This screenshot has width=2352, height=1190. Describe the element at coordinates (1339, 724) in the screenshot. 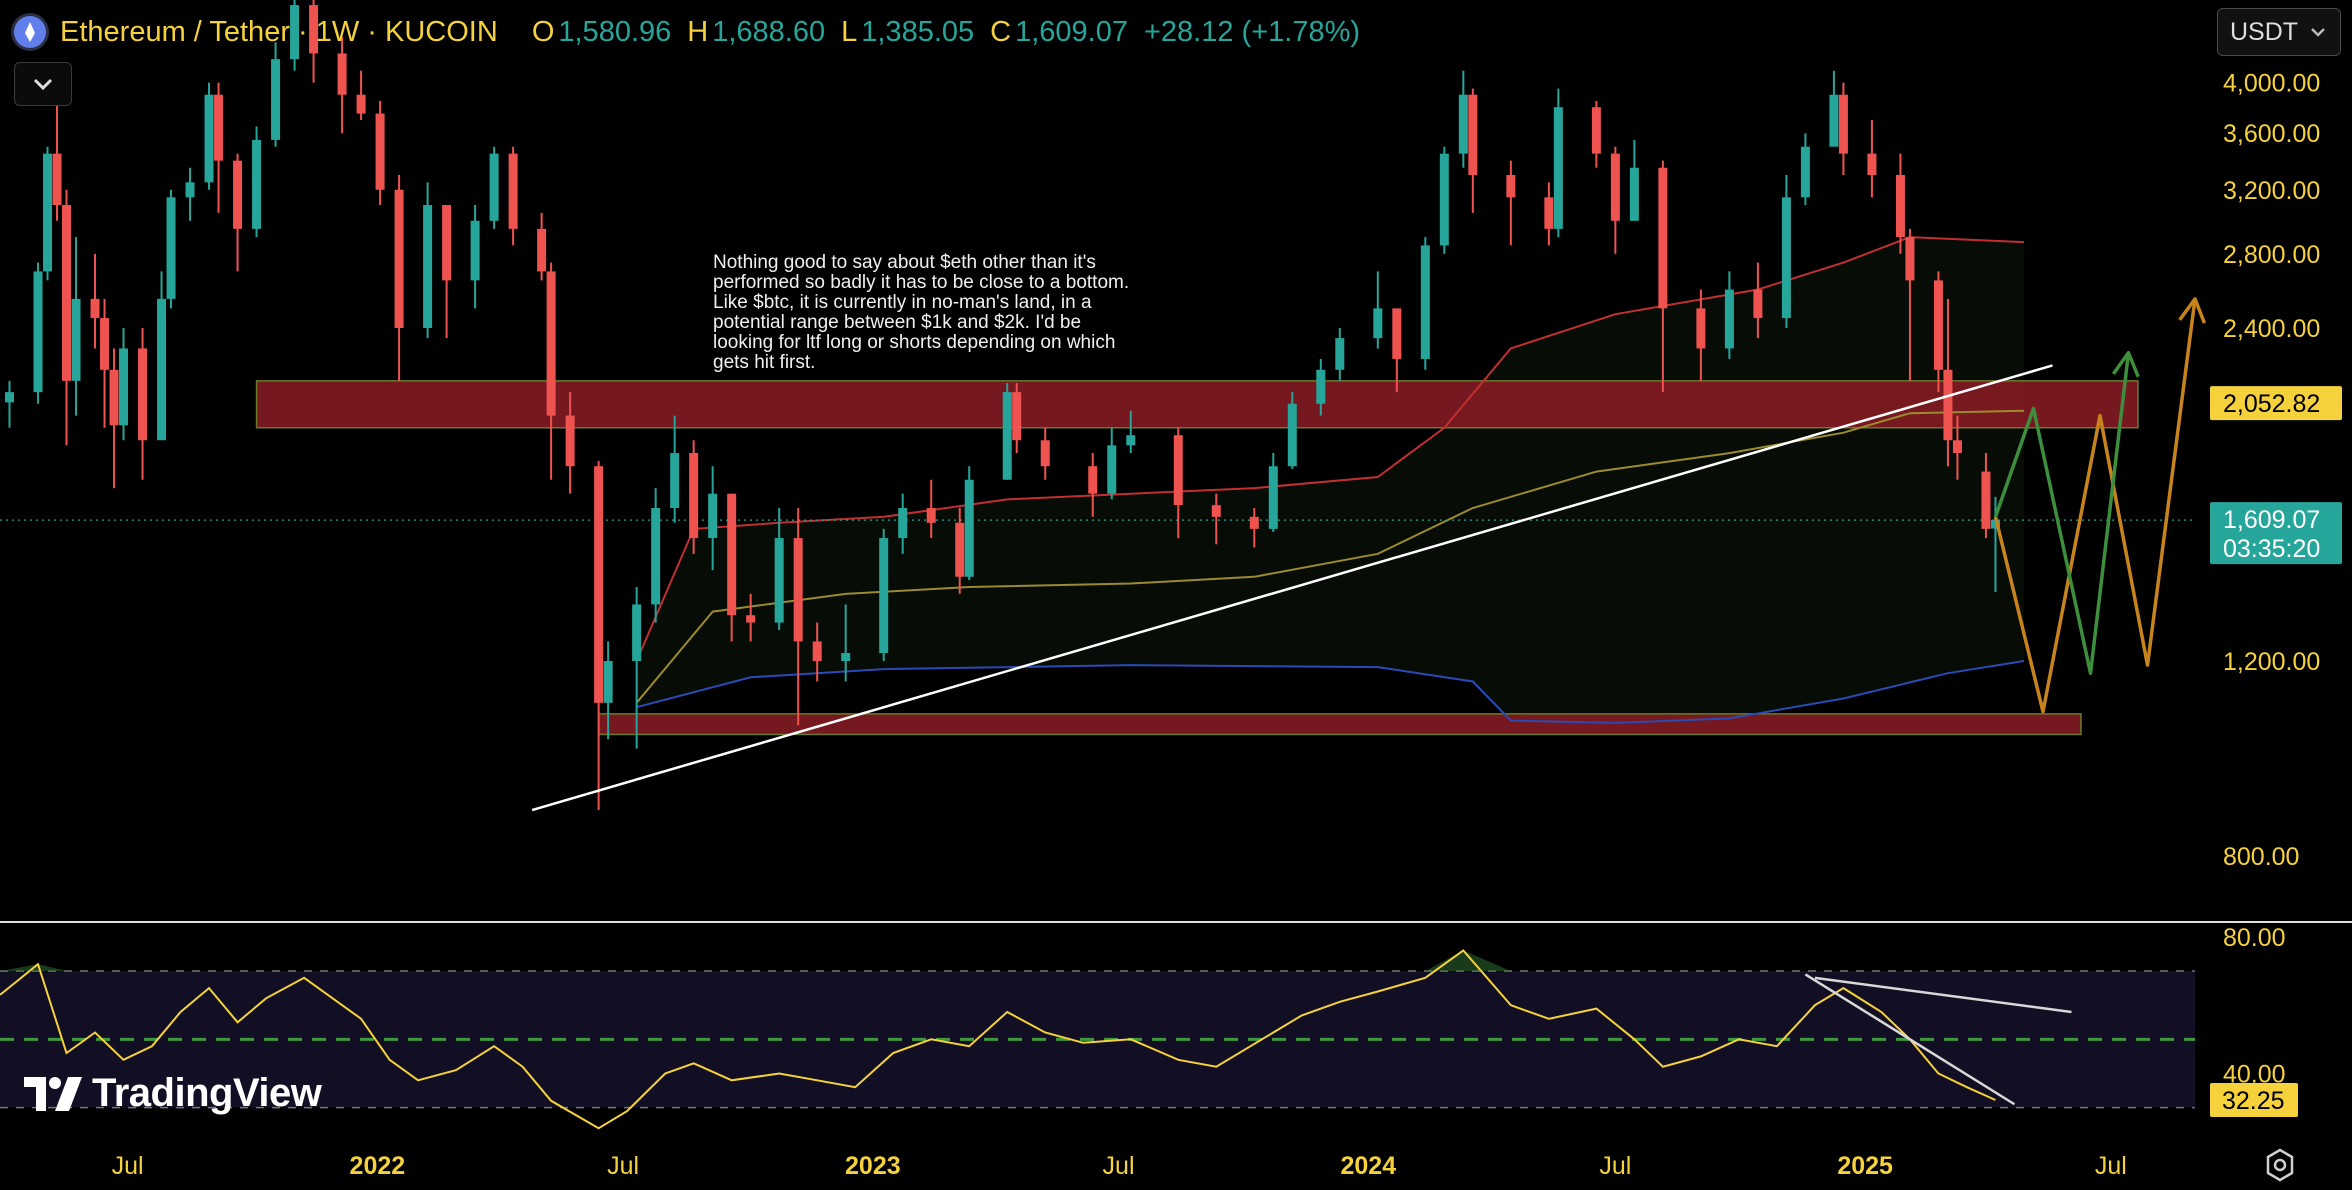

I see `support-zone` at that location.